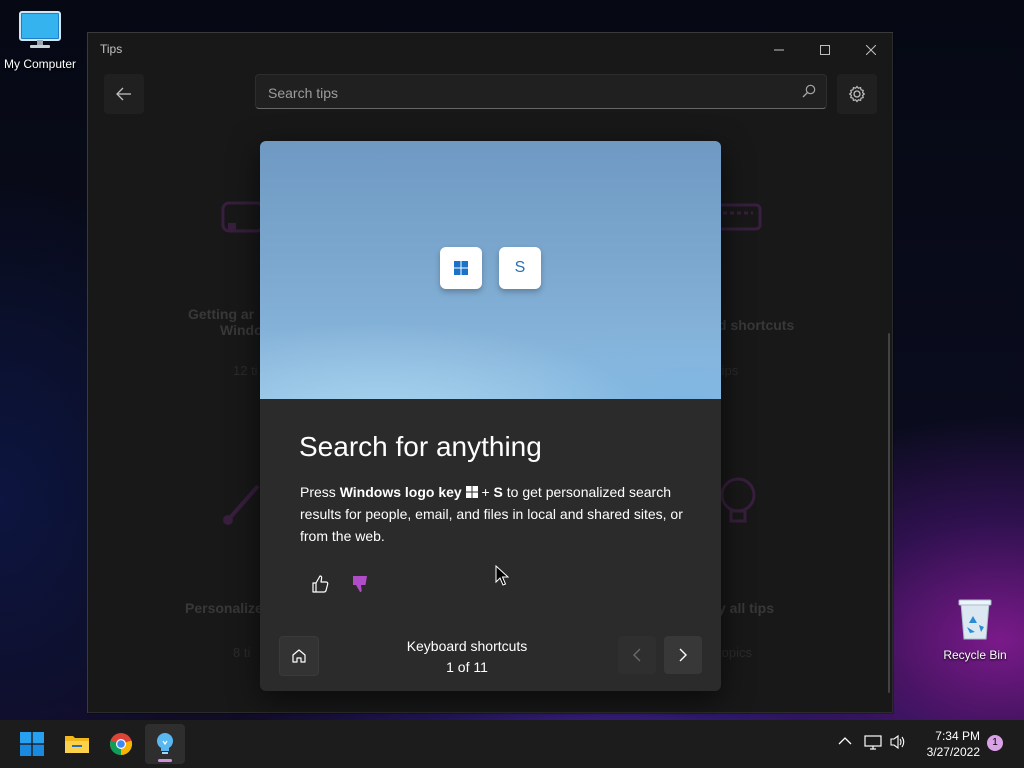 The height and width of the screenshot is (768, 1024). What do you see at coordinates (40, 64) in the screenshot?
I see `desktop-icon-label: My Computer` at bounding box center [40, 64].